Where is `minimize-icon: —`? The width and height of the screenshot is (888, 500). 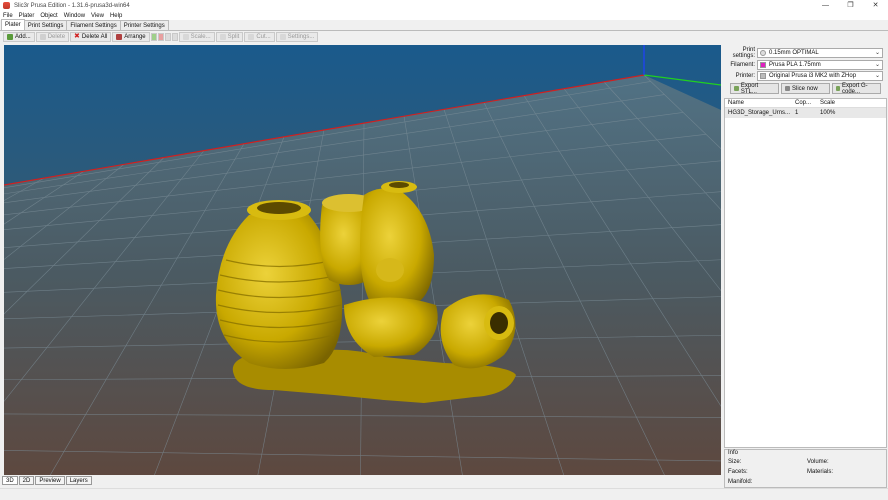
minimize-icon: — is located at coordinates (825, 5).